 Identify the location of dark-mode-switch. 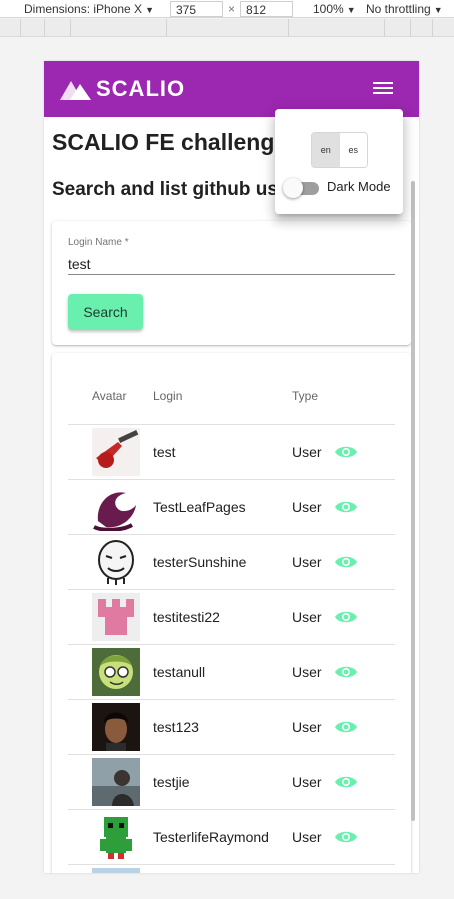
(301, 188).